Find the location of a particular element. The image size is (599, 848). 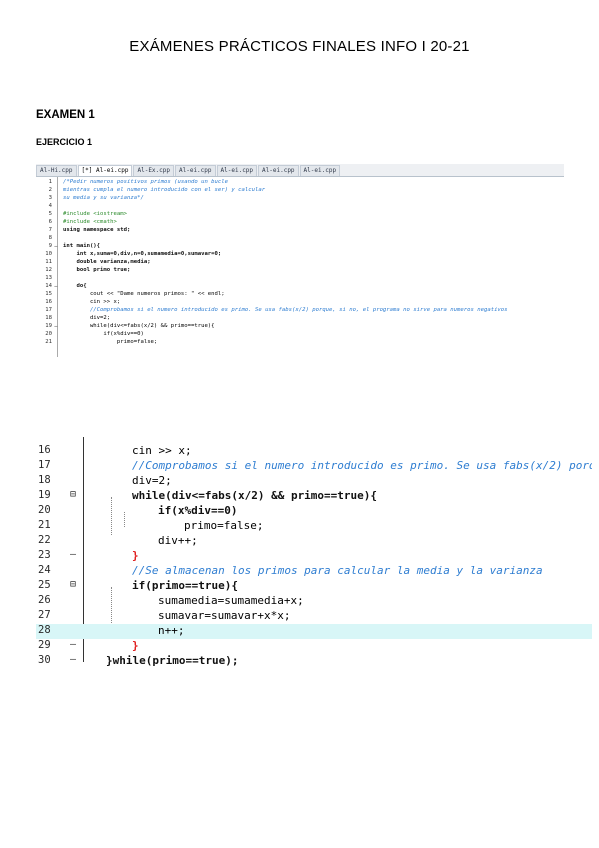

line-number: 17 is located at coordinates (44, 465).